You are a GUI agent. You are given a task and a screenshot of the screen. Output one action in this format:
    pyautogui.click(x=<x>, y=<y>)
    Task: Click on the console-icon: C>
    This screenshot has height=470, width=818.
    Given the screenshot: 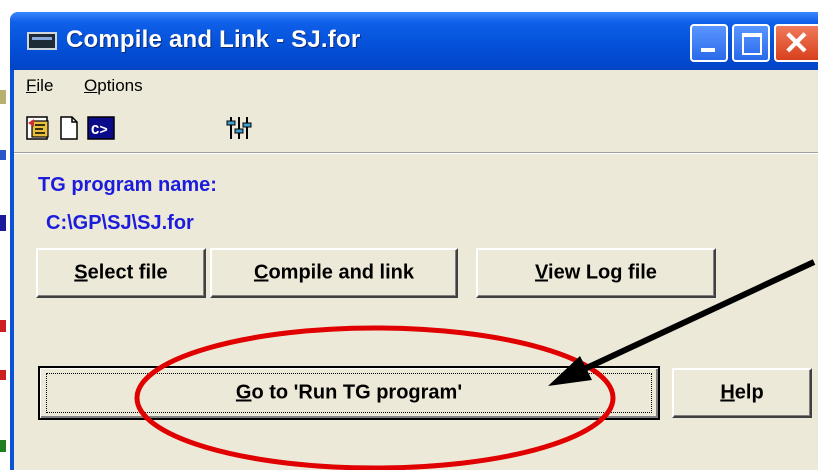 What is the action you would take?
    pyautogui.click(x=101, y=128)
    